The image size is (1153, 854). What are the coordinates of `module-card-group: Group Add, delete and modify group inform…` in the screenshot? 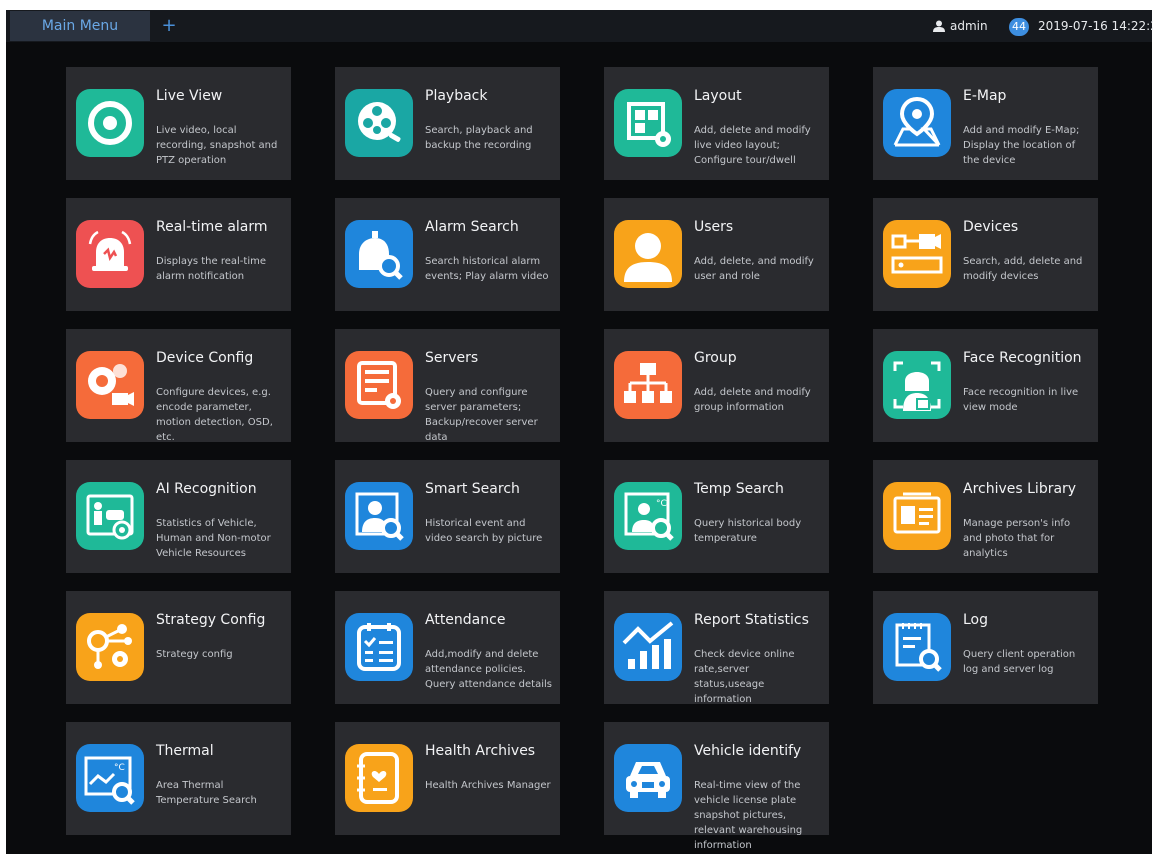 It's located at (716, 385).